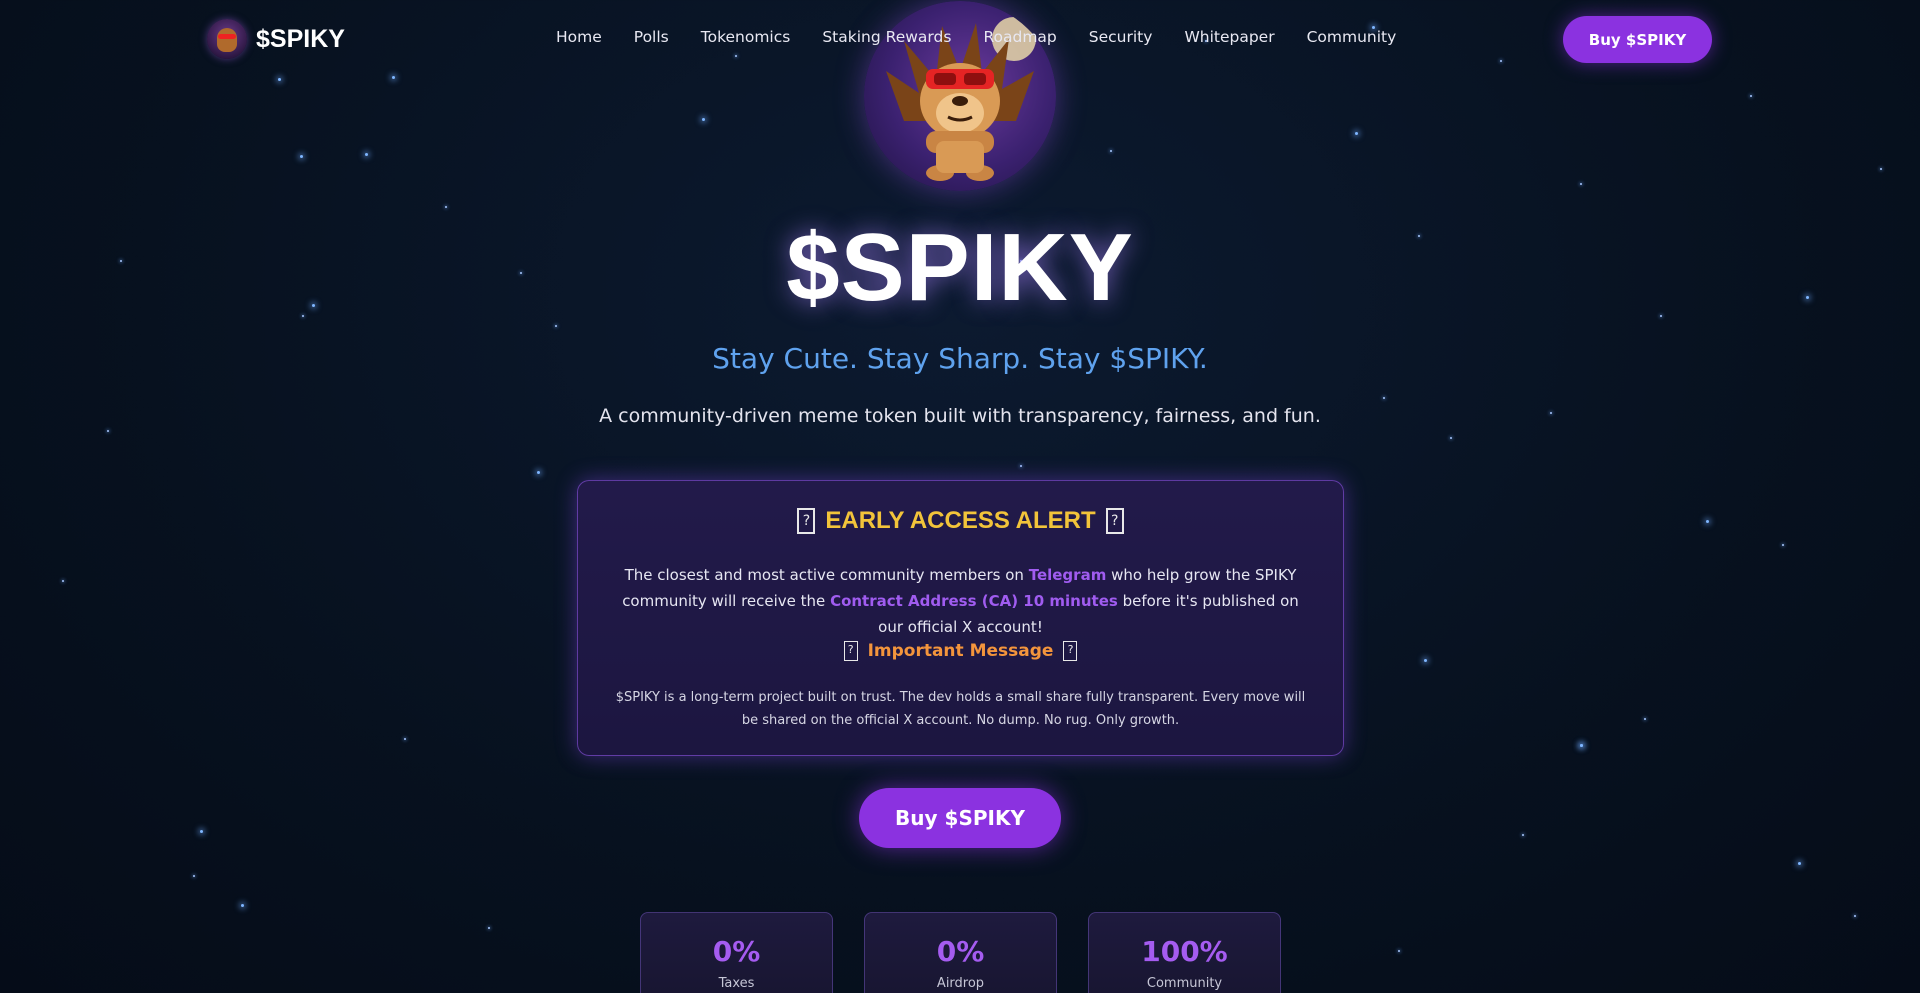 The image size is (1920, 993). Describe the element at coordinates (960, 818) in the screenshot. I see `hero-buy-button: Buy $SPIKY` at that location.